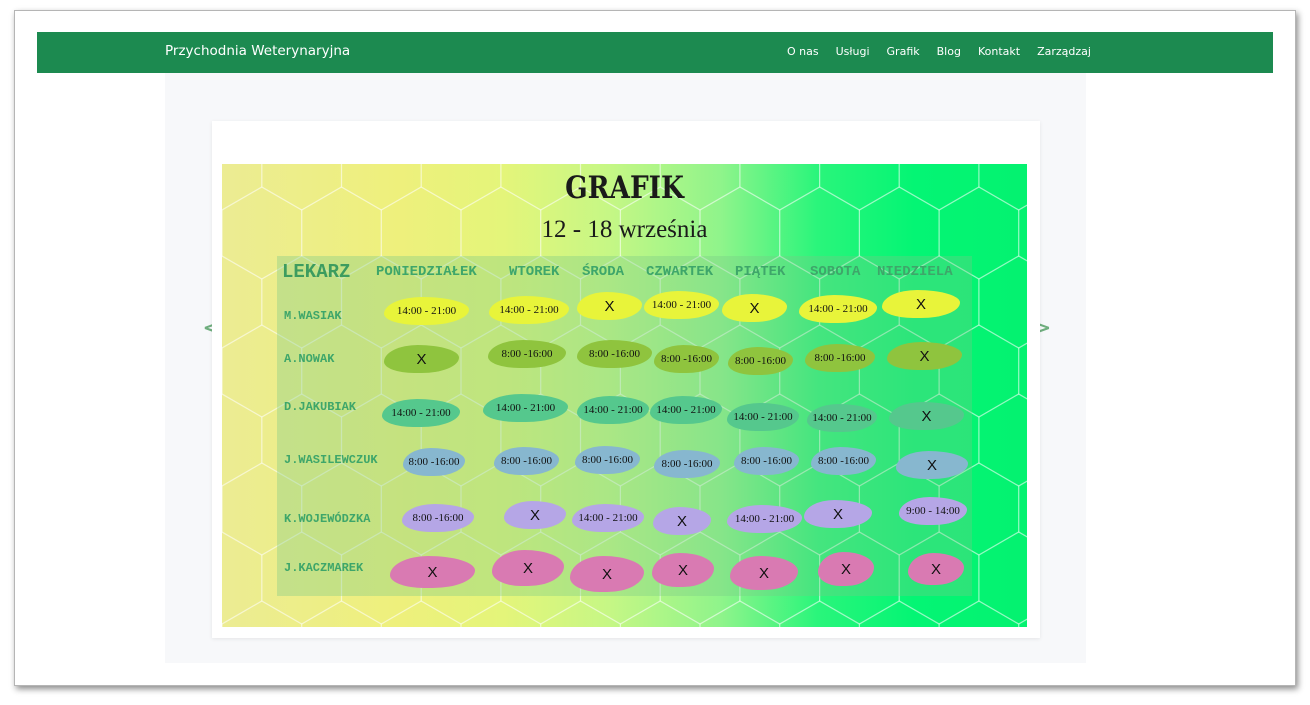  What do you see at coordinates (327, 519) in the screenshot?
I see `doctor-name: K.WOJEWÓDZKA` at bounding box center [327, 519].